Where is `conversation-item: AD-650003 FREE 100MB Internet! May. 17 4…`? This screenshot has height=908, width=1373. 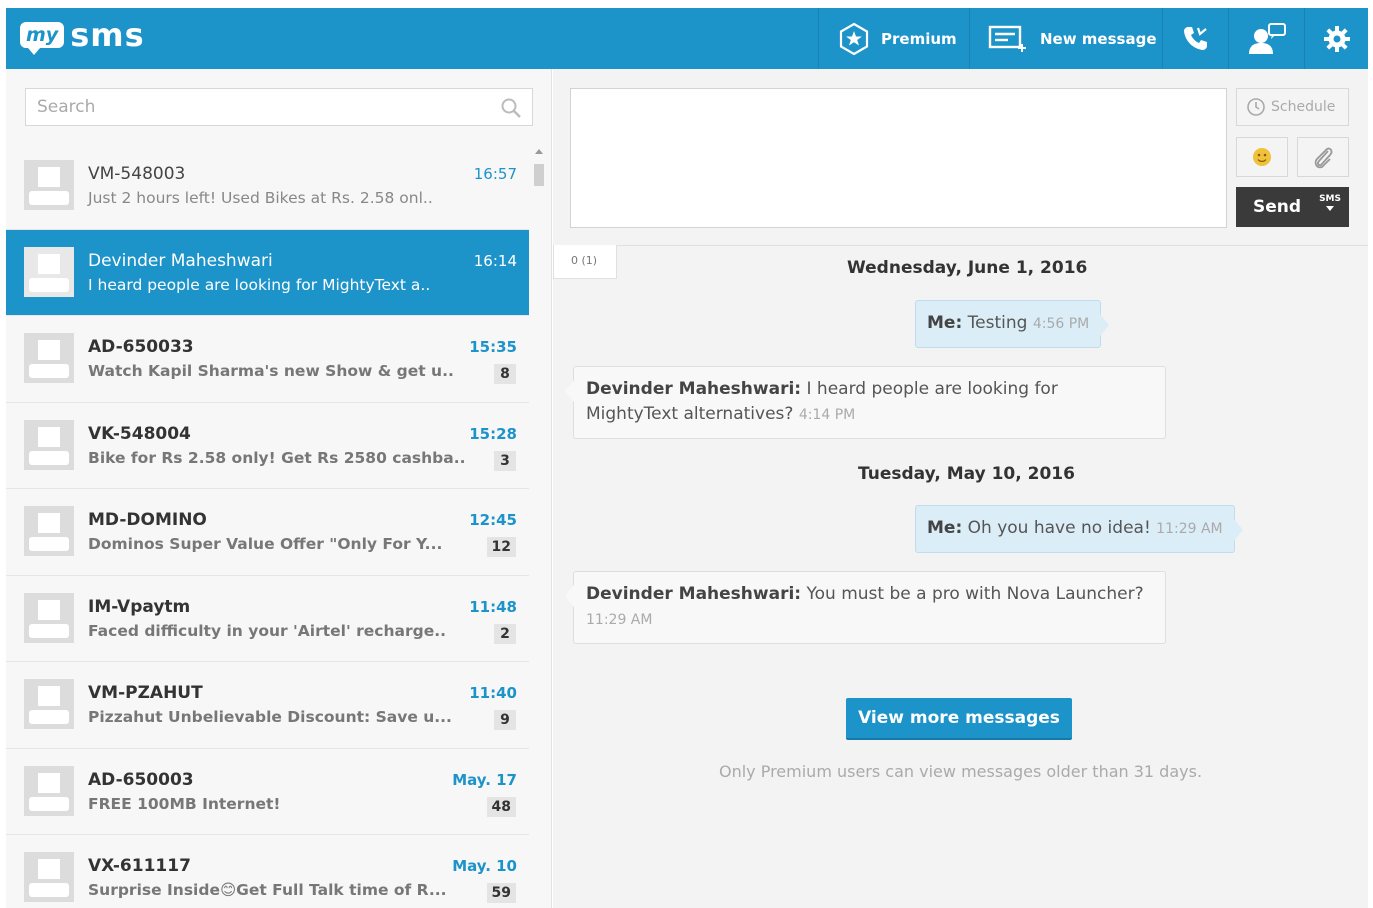 conversation-item: AD-650003 FREE 100MB Internet! May. 17 4… is located at coordinates (267, 791).